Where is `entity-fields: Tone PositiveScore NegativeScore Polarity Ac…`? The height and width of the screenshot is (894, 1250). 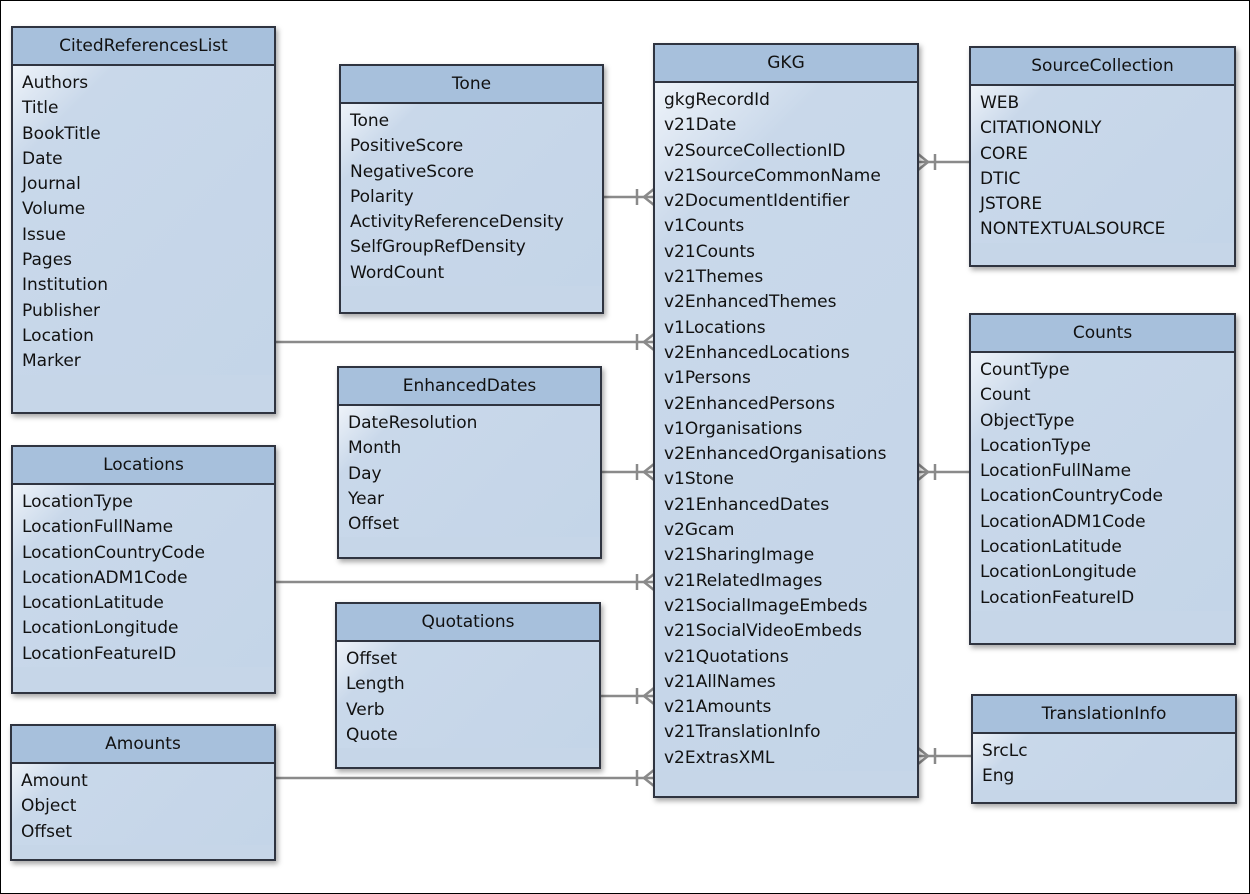 entity-fields: Tone PositiveScore NegativeScore Polarity Ac… is located at coordinates (471, 195).